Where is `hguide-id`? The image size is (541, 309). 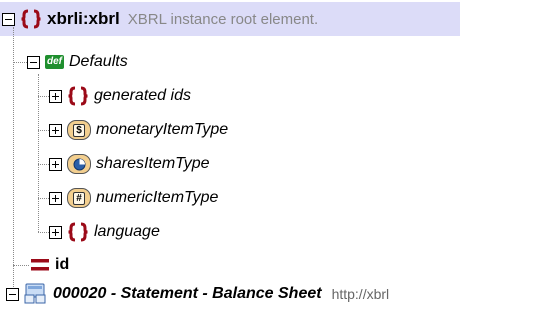 hguide-id is located at coordinates (21, 265).